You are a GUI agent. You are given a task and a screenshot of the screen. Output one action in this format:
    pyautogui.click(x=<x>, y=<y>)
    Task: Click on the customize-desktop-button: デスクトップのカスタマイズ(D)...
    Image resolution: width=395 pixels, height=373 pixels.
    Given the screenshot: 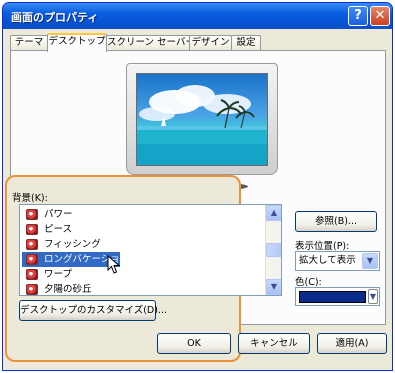 What is the action you would take?
    pyautogui.click(x=93, y=310)
    